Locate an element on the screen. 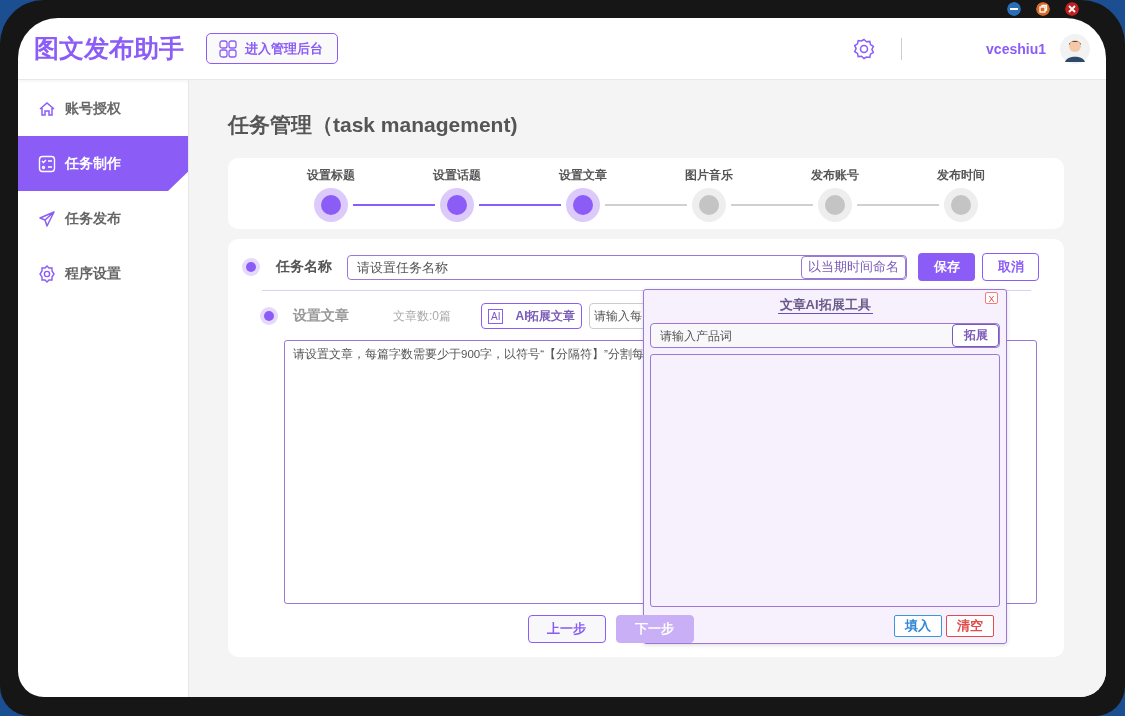 The width and height of the screenshot is (1125, 716). step-label: 设置文章 is located at coordinates (583, 175).